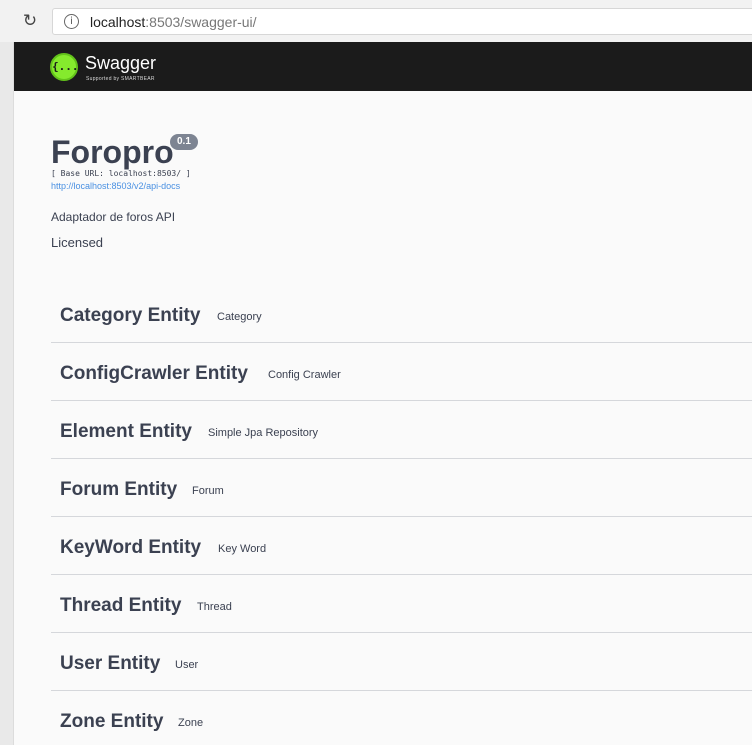 The image size is (752, 745). What do you see at coordinates (113, 217) in the screenshot?
I see `api-description: Adaptador de foros API` at bounding box center [113, 217].